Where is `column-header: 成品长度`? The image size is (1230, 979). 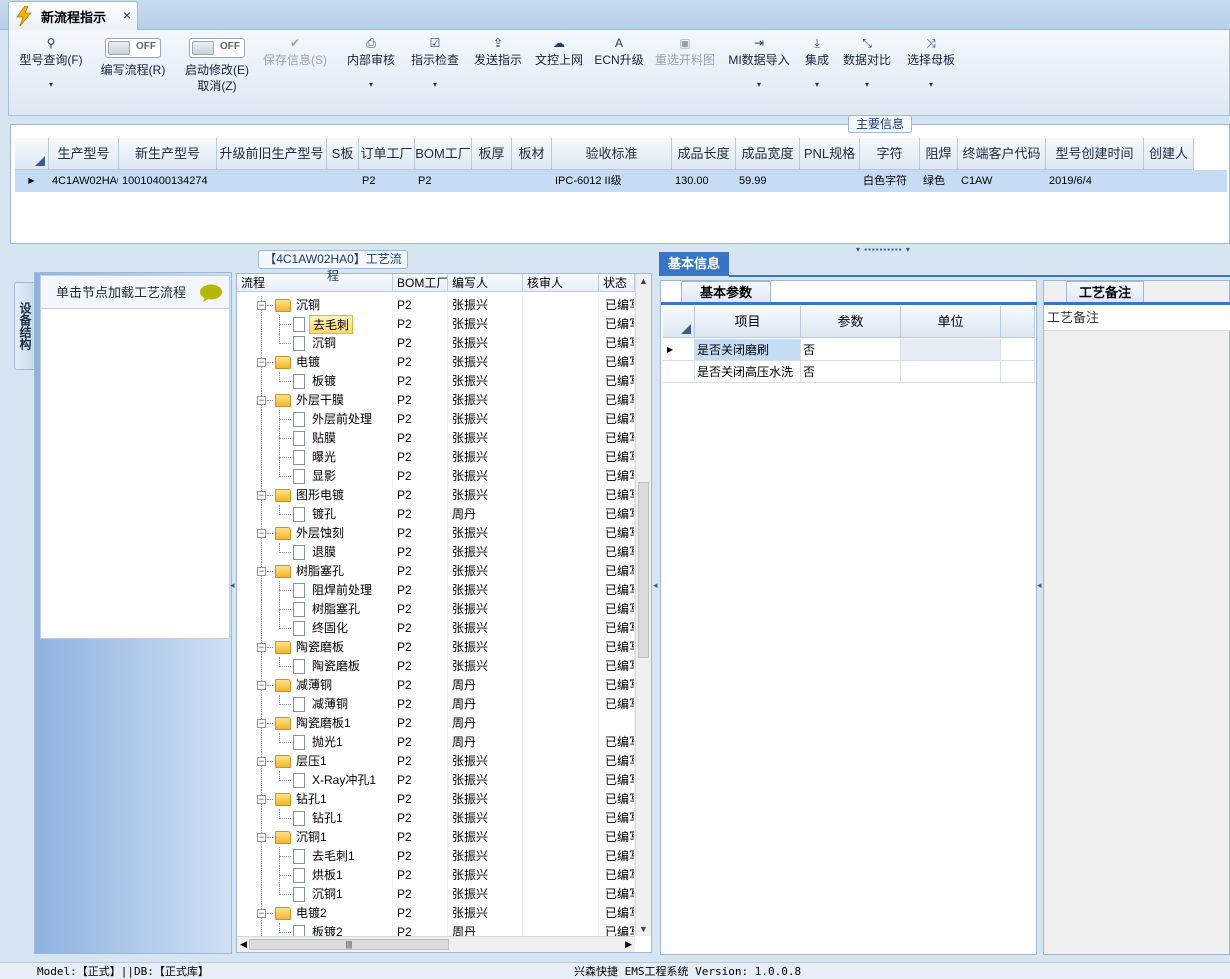
column-header: 成品长度 is located at coordinates (704, 154).